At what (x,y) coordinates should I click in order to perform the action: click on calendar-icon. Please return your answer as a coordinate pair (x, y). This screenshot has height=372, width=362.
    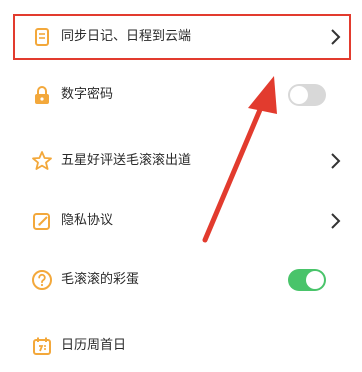
    Looking at the image, I should click on (42, 346).